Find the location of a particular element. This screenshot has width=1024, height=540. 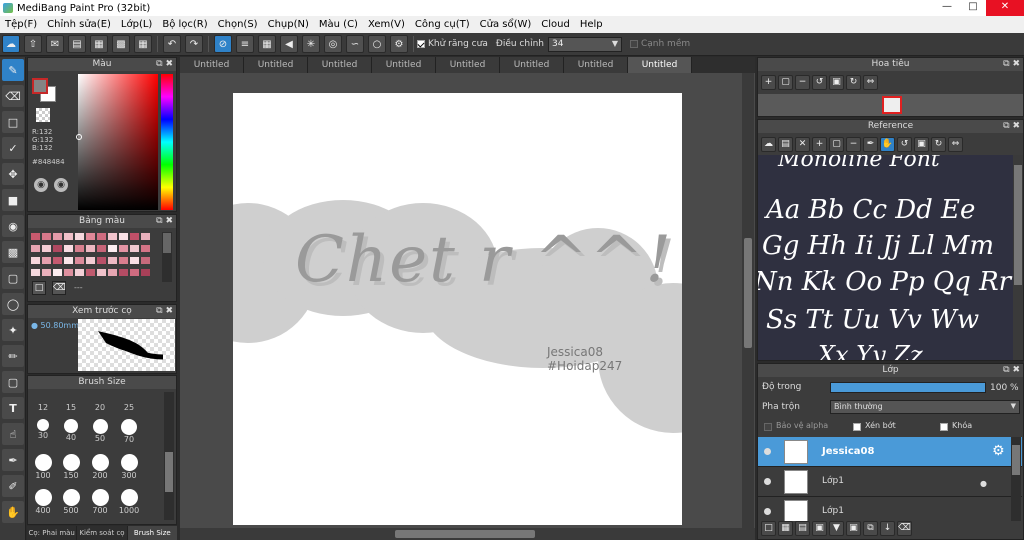

snap-off-icon: ⊘ is located at coordinates (223, 44).